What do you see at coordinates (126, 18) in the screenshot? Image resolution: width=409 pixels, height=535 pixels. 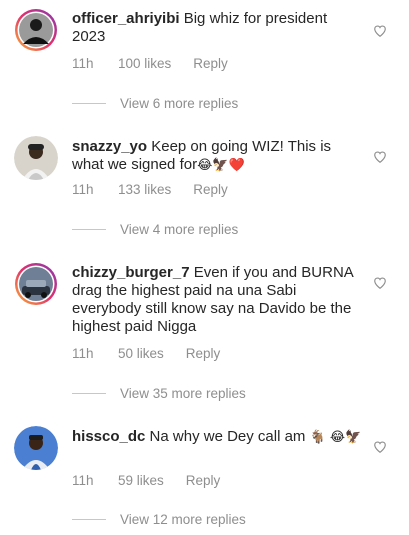 I see `comment-username: officer_ahriyibi` at bounding box center [126, 18].